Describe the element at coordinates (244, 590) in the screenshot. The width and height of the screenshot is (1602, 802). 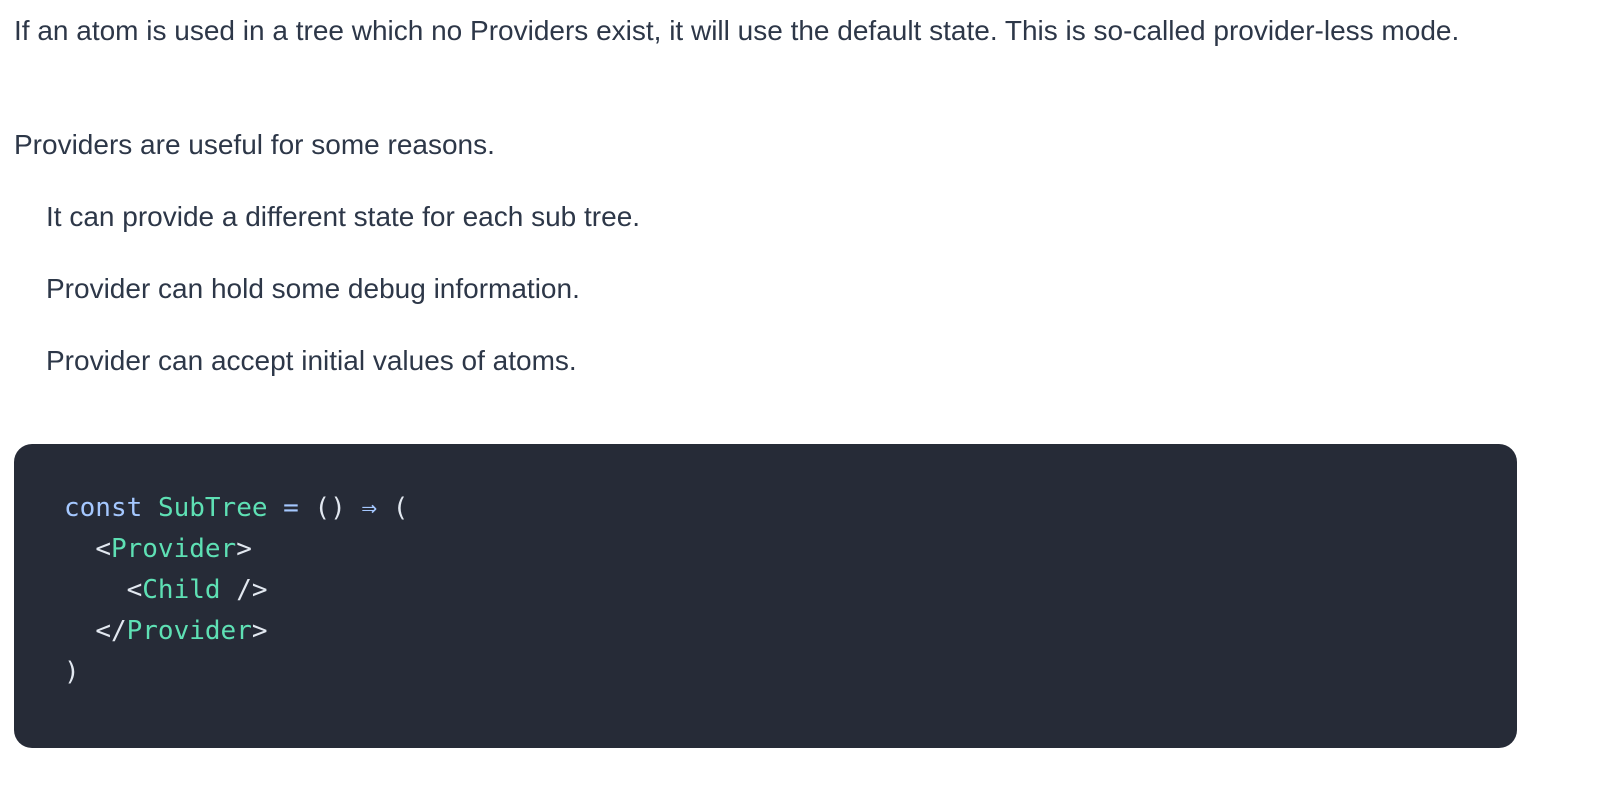
I see `code-self-close: />` at that location.